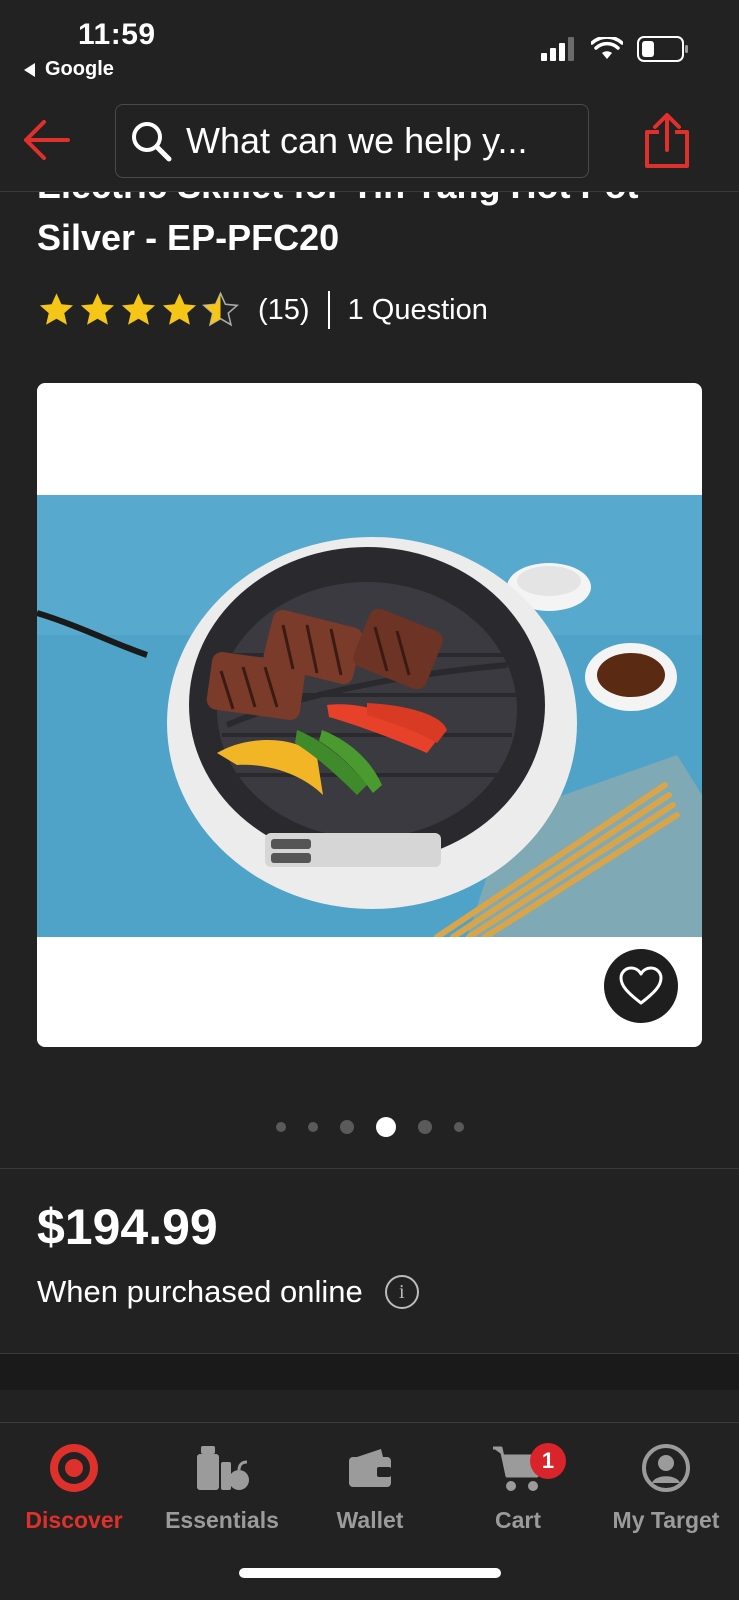 The width and height of the screenshot is (739, 1600). Describe the element at coordinates (401, 1292) in the screenshot. I see `info-icon: i` at that location.